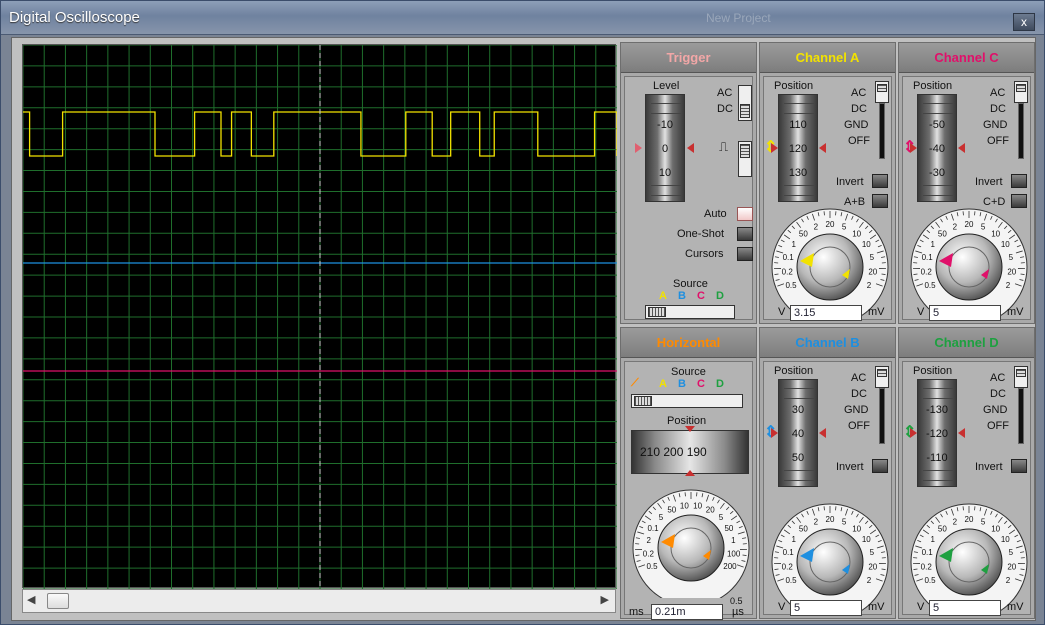 The height and width of the screenshot is (625, 1045). I want to click on cursors-label: Cursors, so click(704, 254).